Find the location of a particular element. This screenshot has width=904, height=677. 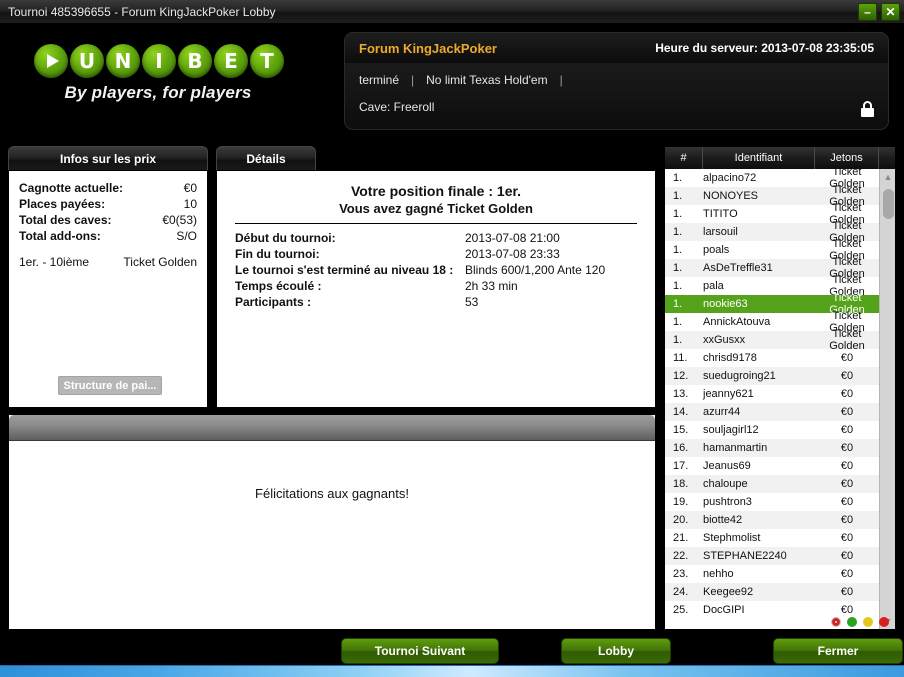

player-name: NONOYES is located at coordinates (731, 196).